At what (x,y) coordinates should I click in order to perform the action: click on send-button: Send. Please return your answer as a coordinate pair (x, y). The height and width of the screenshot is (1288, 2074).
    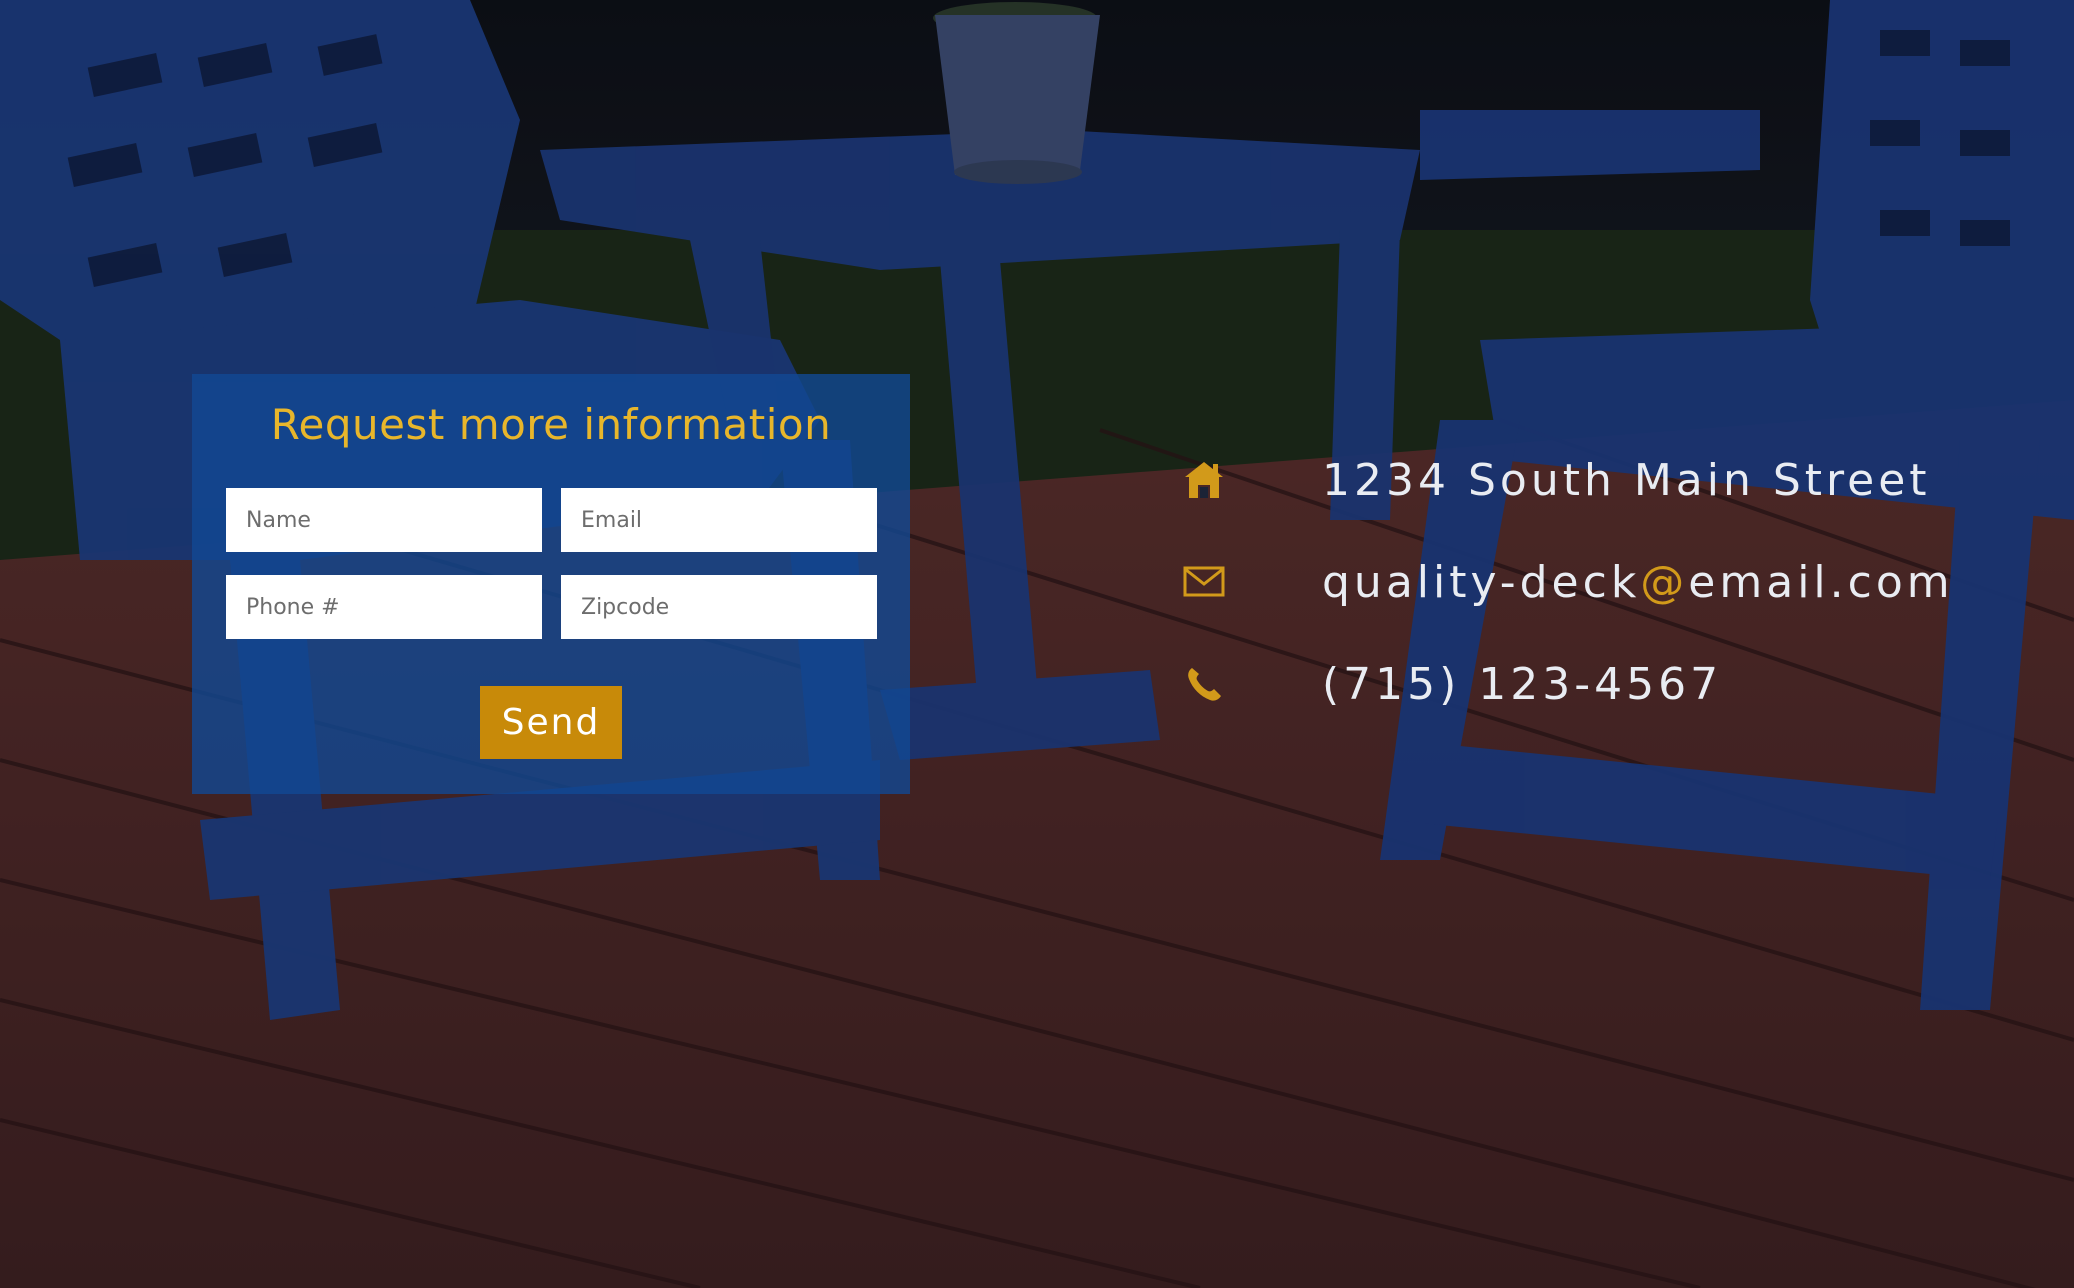
    Looking at the image, I should click on (551, 722).